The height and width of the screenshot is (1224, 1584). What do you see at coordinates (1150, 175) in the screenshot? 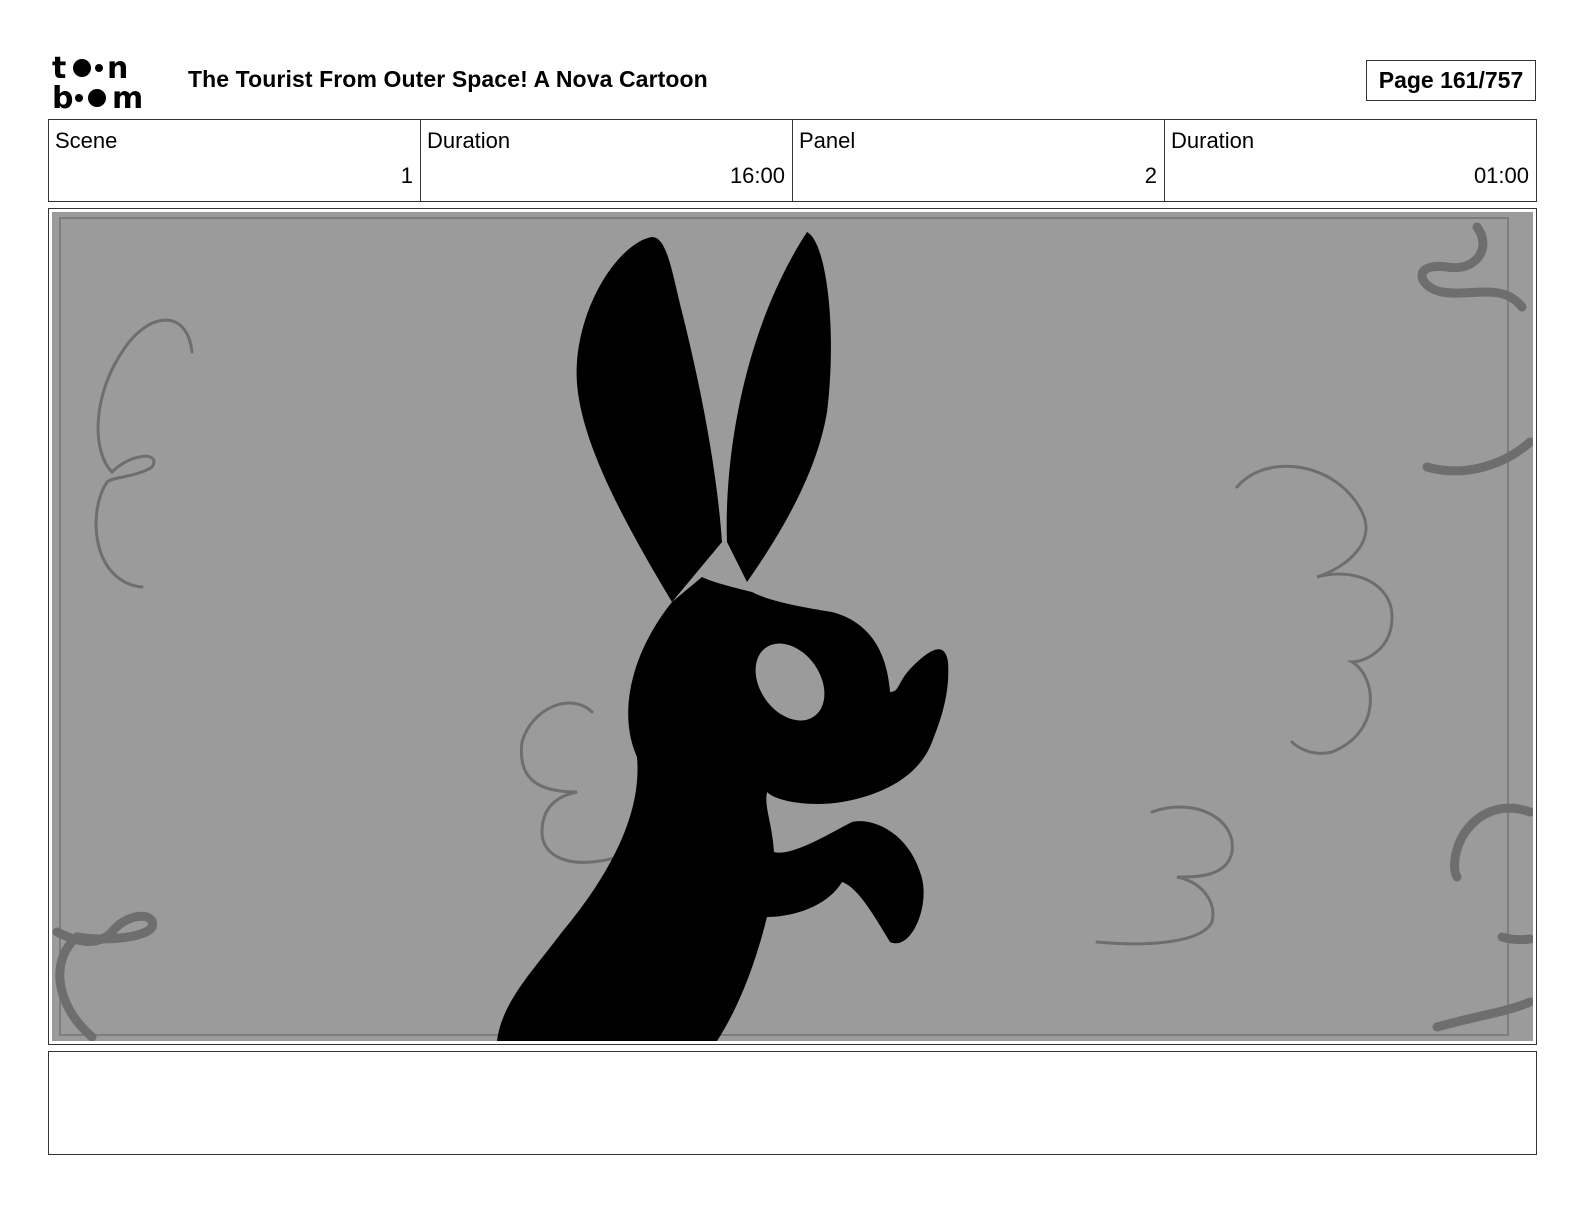
I see `panel-value: 2` at bounding box center [1150, 175].